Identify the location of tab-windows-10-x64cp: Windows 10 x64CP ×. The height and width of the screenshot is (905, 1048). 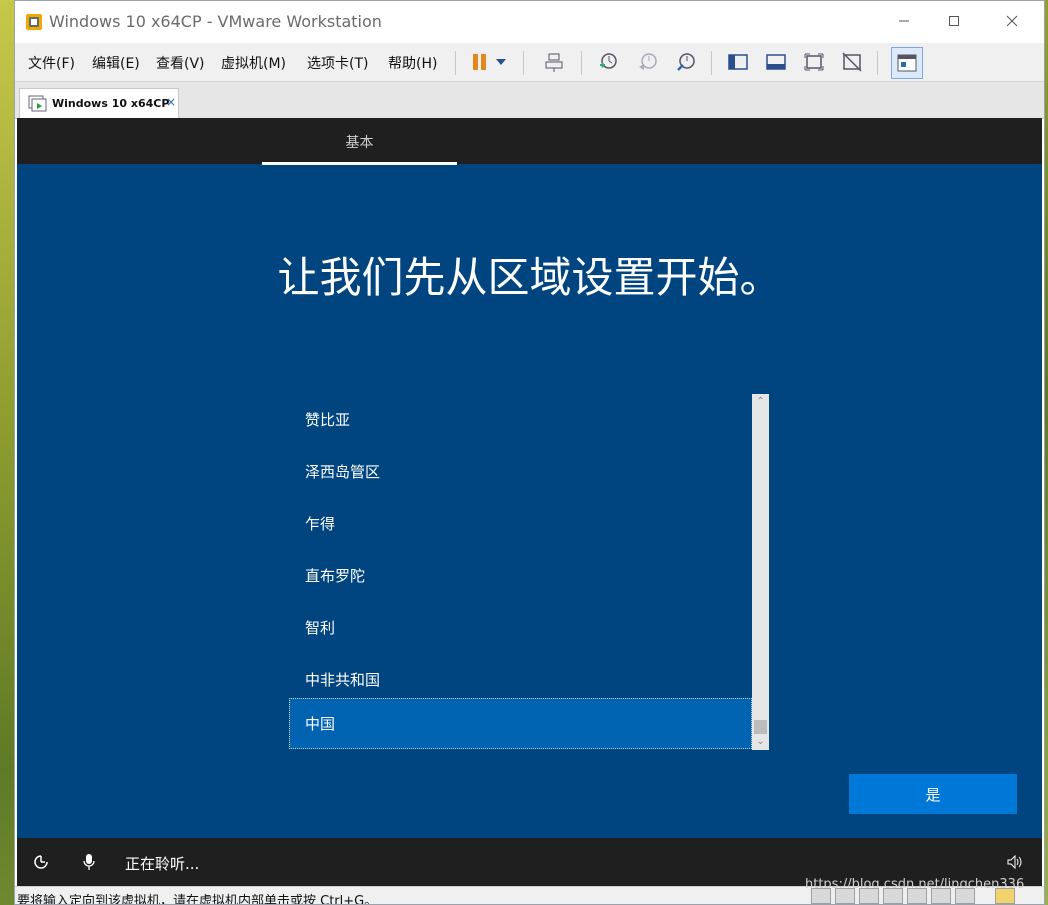
(99, 103).